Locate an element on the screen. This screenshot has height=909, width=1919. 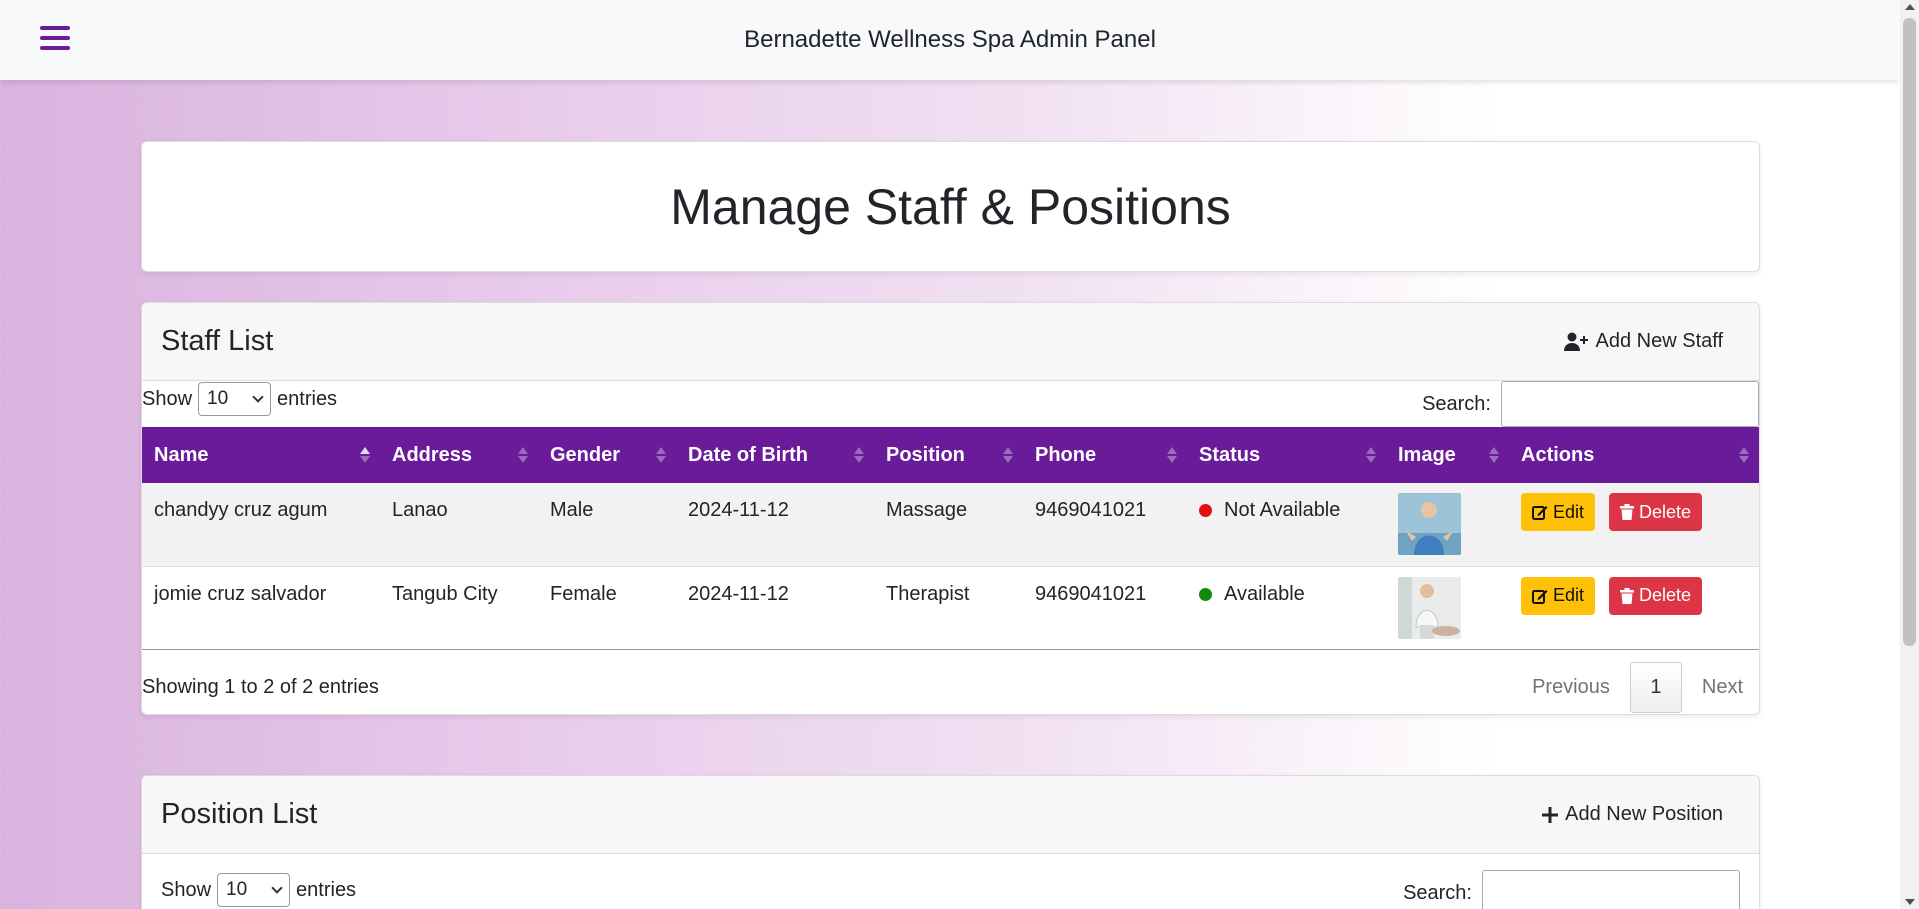
column-header-phone: Phone is located at coordinates (1105, 455).